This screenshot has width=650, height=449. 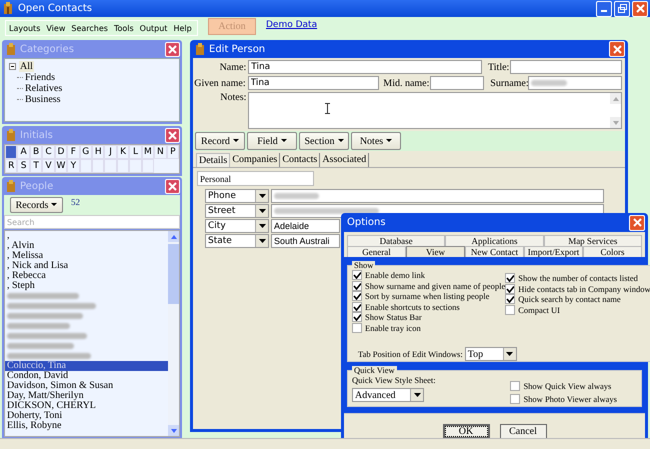 What do you see at coordinates (86, 416) in the screenshot?
I see `list-item: Doherty, Toni` at bounding box center [86, 416].